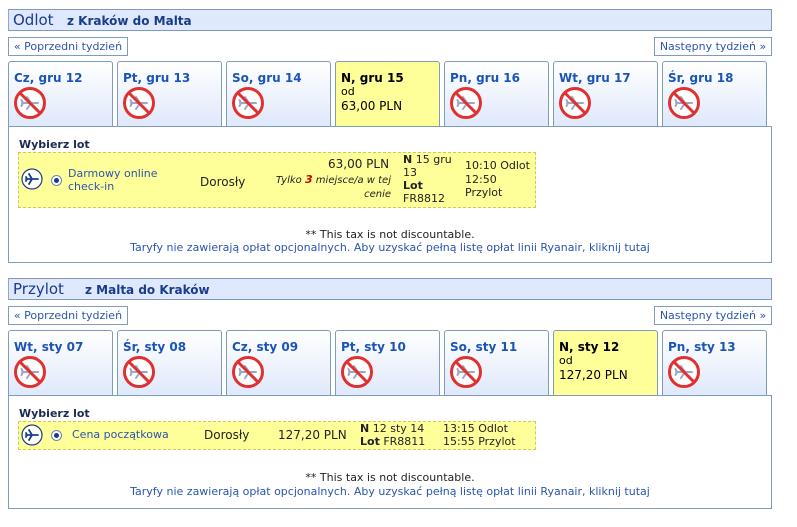 The height and width of the screenshot is (527, 797). What do you see at coordinates (129, 21) in the screenshot?
I see `outbound-route: z Kraków do Malta` at bounding box center [129, 21].